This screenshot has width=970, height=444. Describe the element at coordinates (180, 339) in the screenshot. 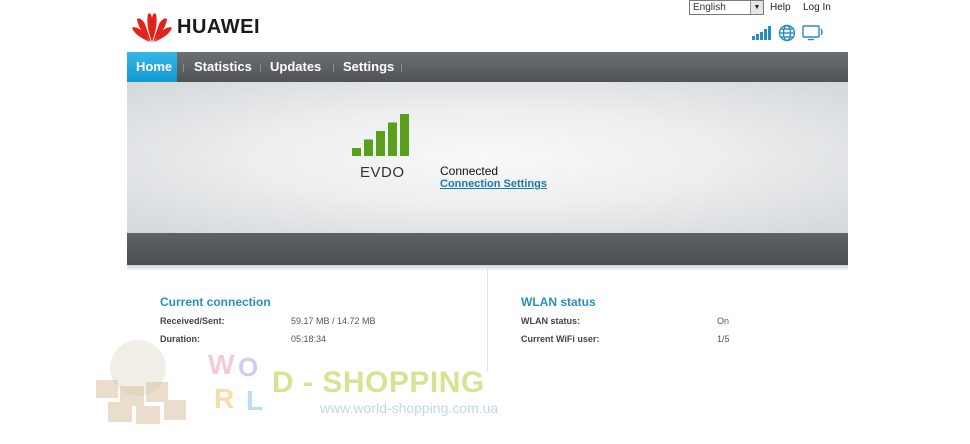

I see `duration-label: Duration:` at that location.